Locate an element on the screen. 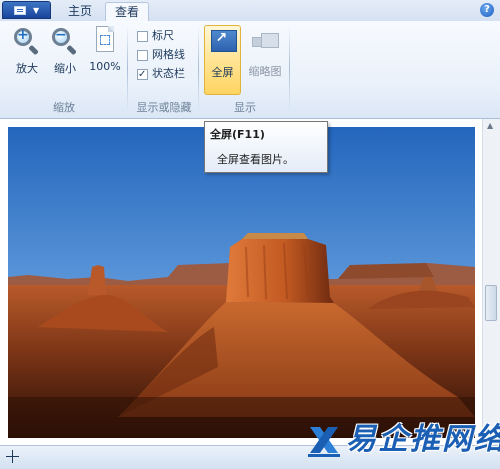 The image size is (500, 469). zoom-group: + 放大 − 缩小 100% 缩放 is located at coordinates (64, 69).